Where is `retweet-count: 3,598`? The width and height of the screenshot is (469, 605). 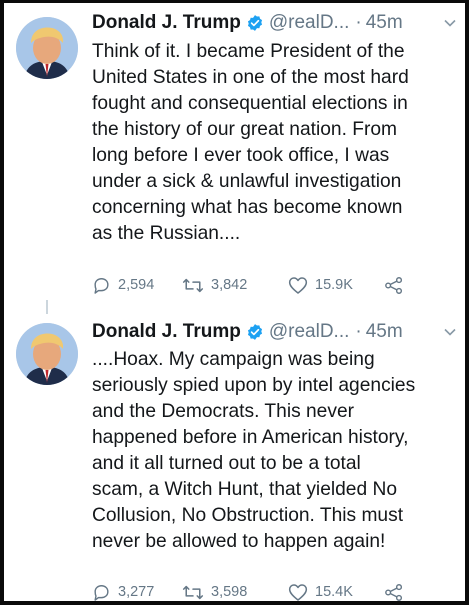
retweet-count: 3,598 is located at coordinates (229, 592).